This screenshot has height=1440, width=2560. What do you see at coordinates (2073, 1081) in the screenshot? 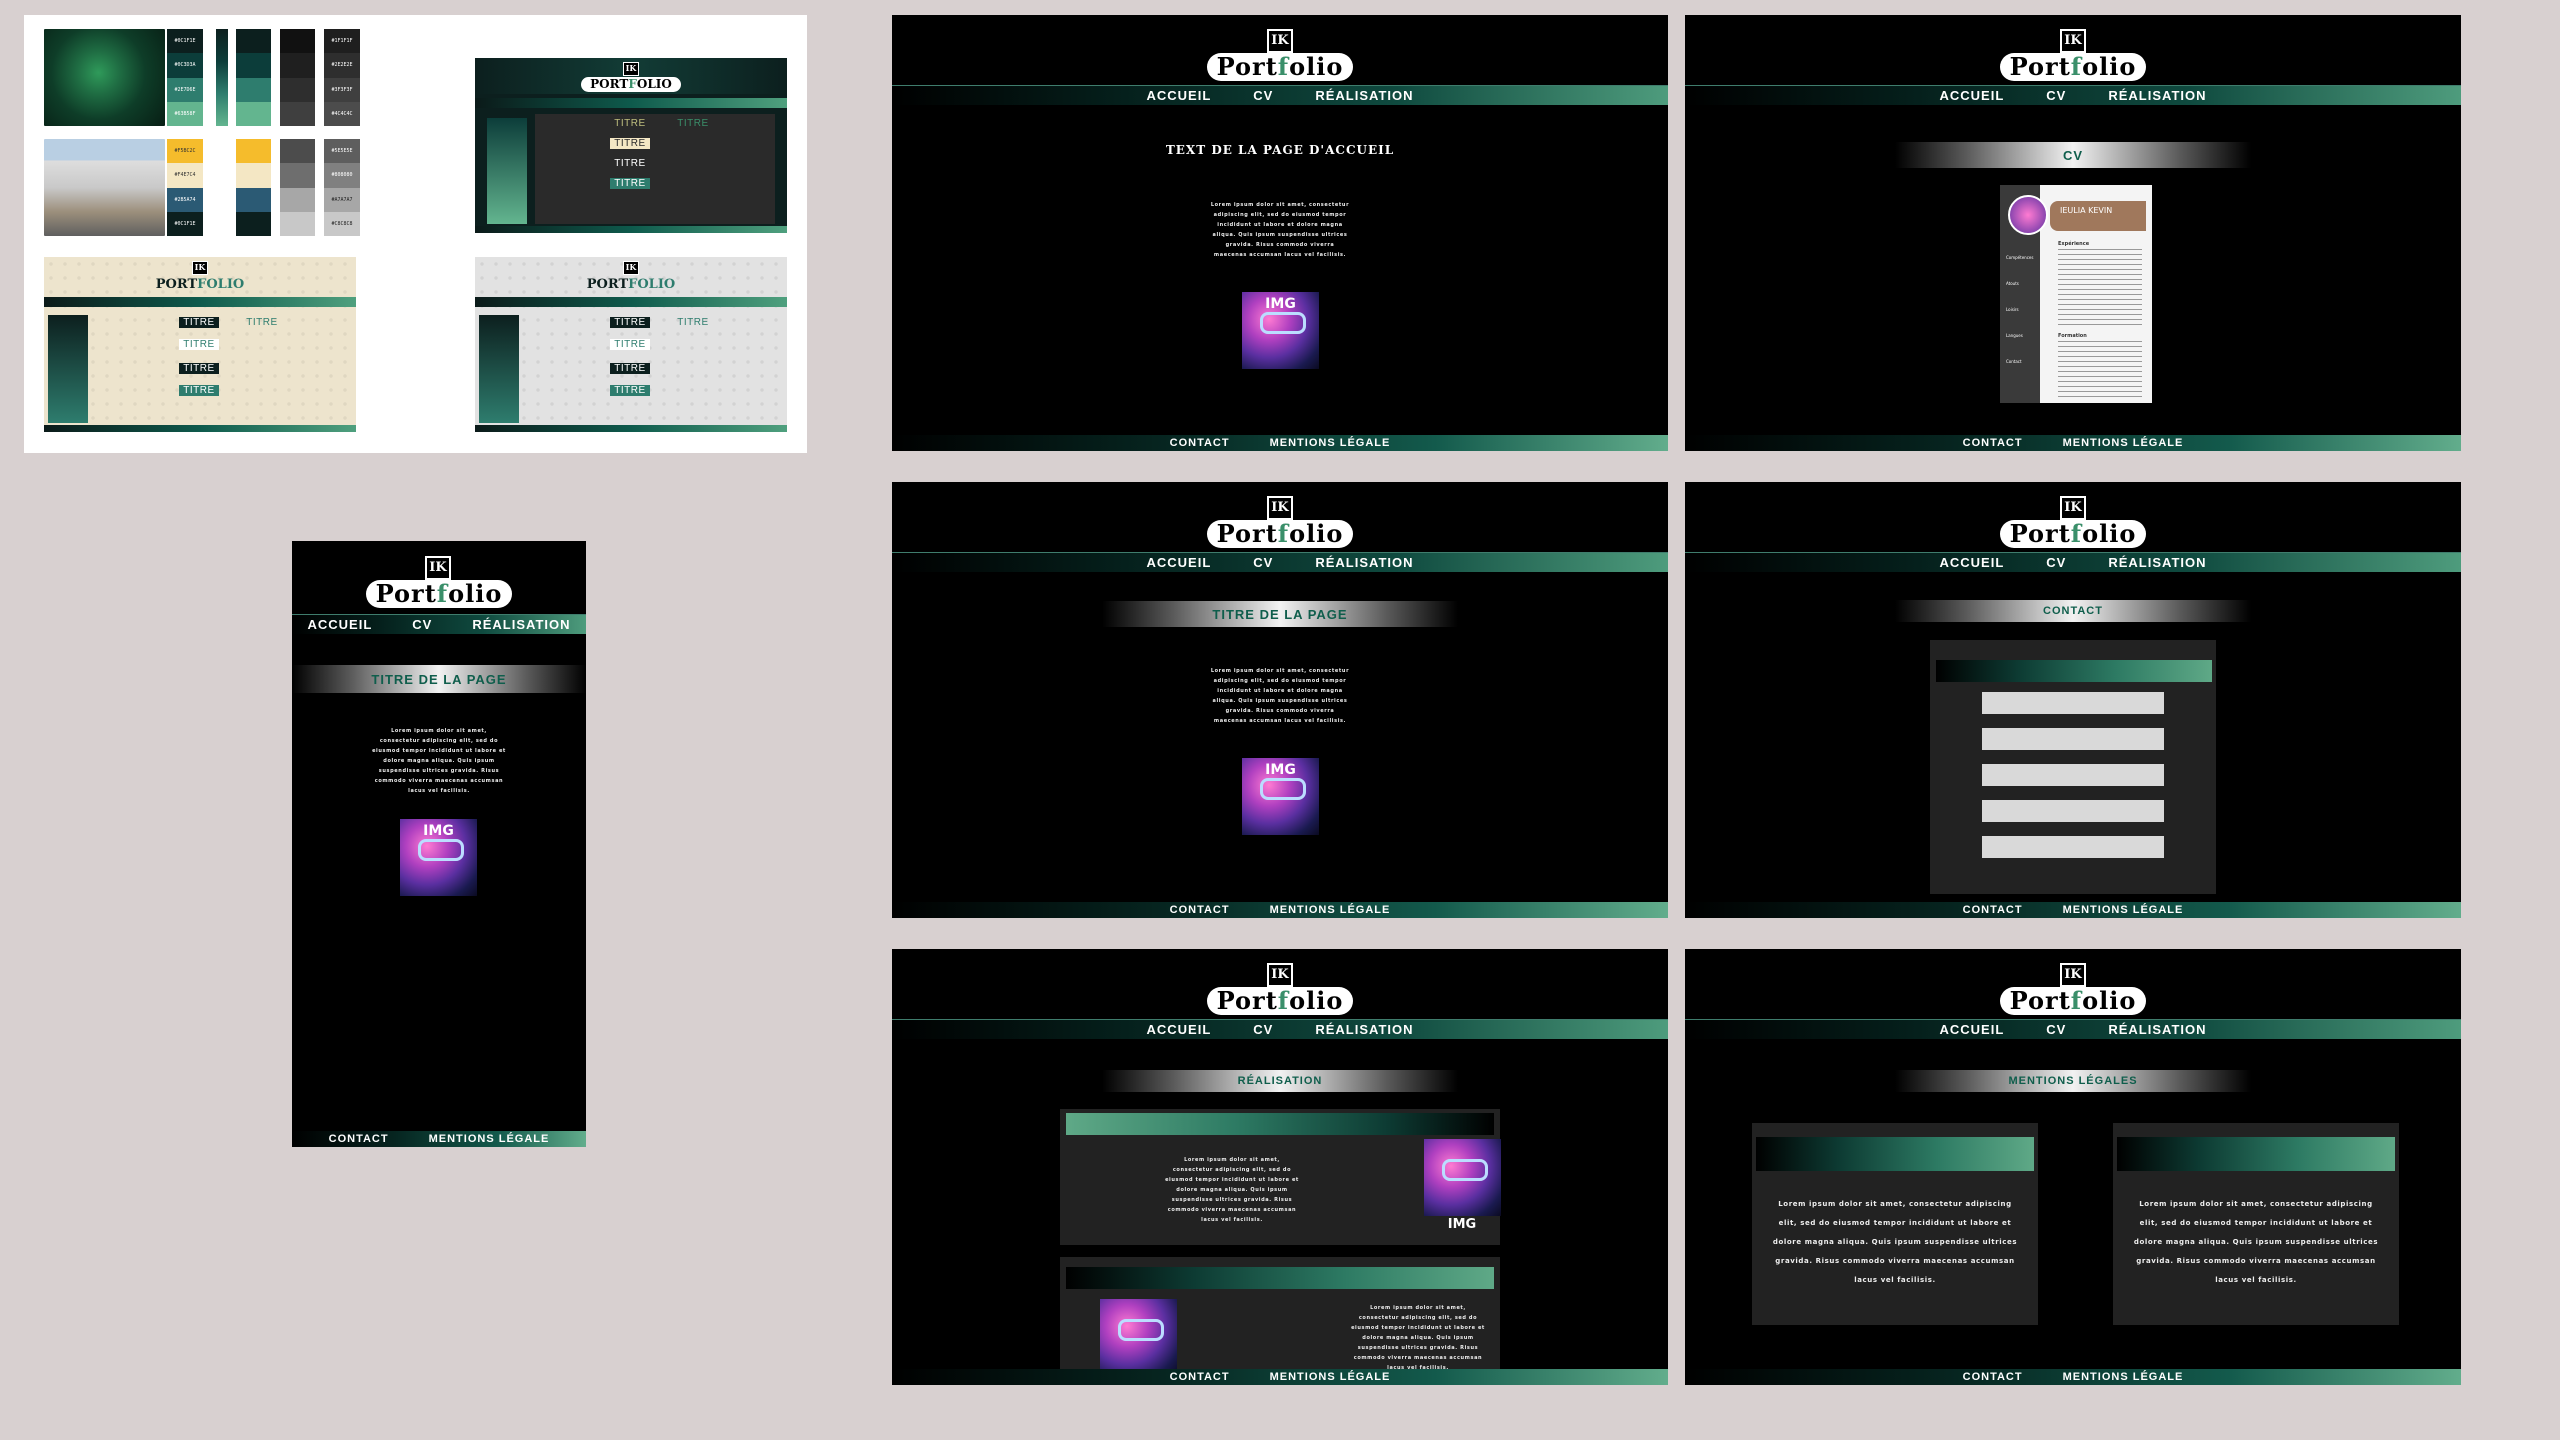
I see `page-title-bar: MENTIONS LÉGALES` at bounding box center [2073, 1081].